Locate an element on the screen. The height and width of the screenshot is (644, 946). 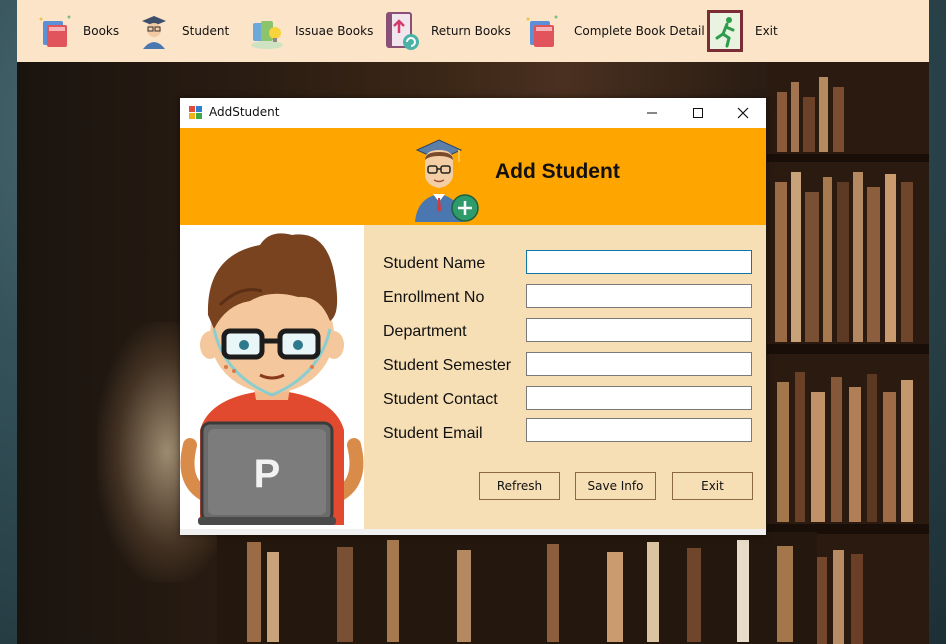
student-icon is located at coordinates (154, 31).